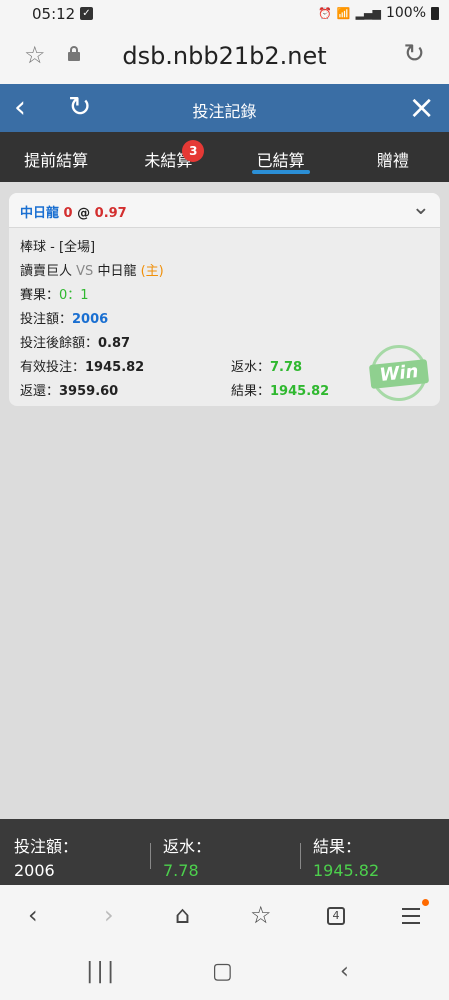  What do you see at coordinates (34, 870) in the screenshot?
I see `summary-stake-value: 2006` at bounding box center [34, 870].